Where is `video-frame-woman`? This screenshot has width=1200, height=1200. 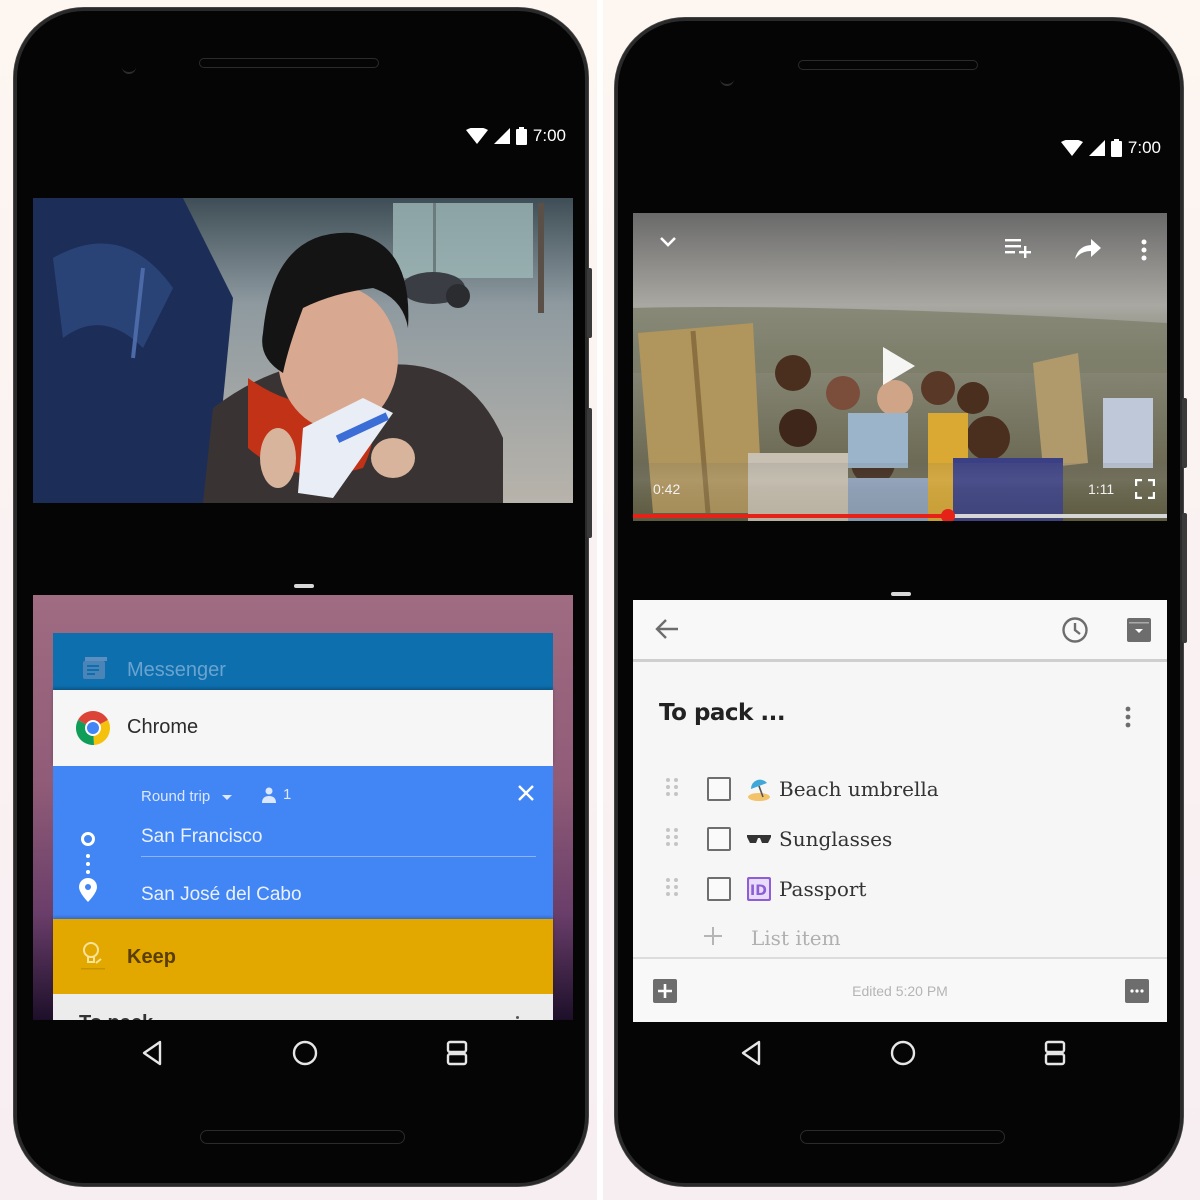 video-frame-woman is located at coordinates (303, 350).